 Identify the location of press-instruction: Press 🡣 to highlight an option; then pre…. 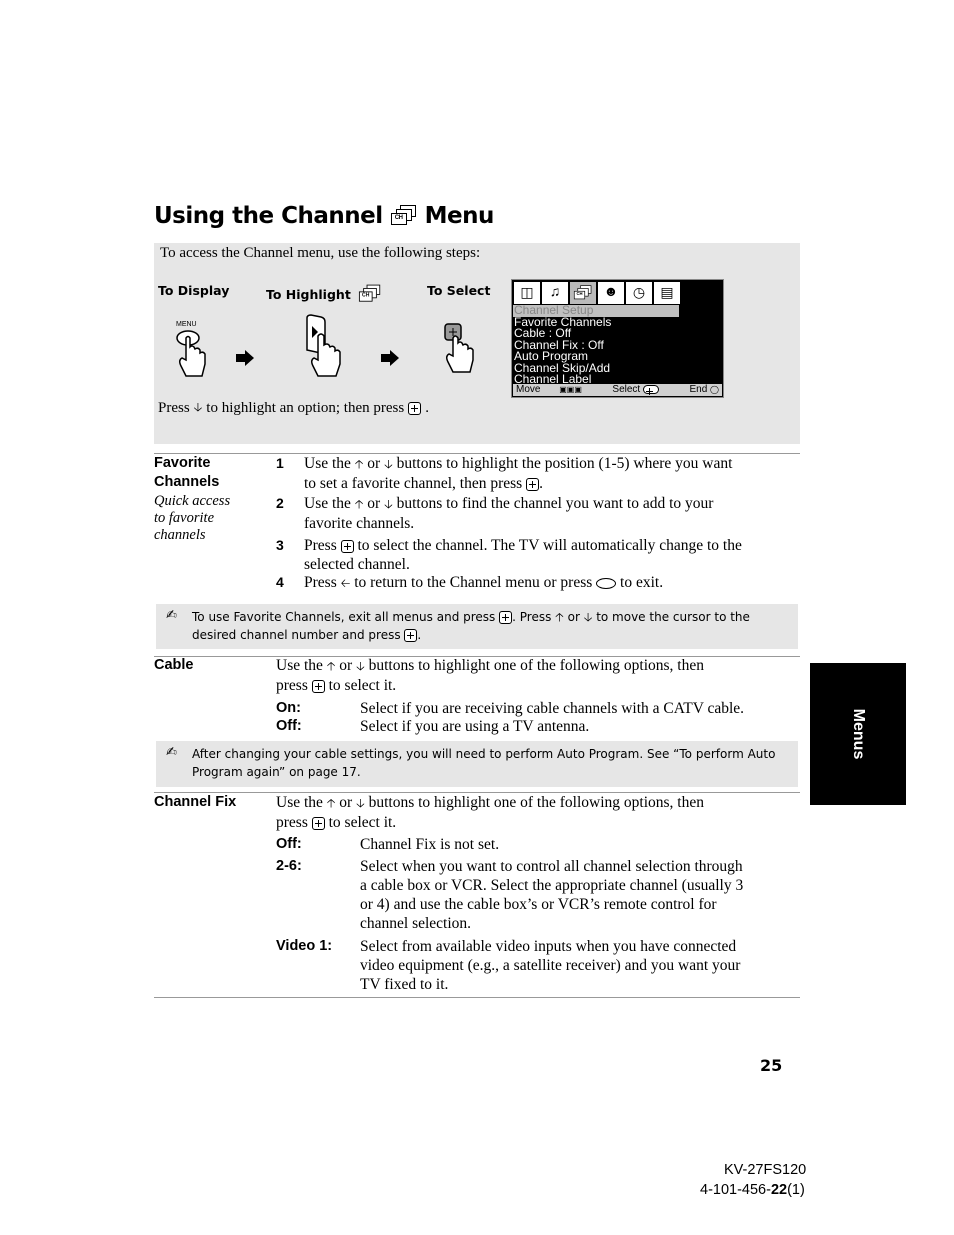
(293, 408).